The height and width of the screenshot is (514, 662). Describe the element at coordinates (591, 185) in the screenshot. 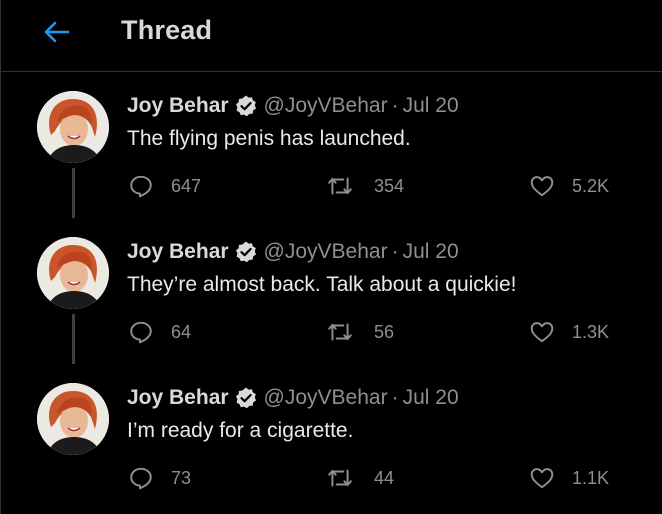

I see `like-count: 5.2K` at that location.